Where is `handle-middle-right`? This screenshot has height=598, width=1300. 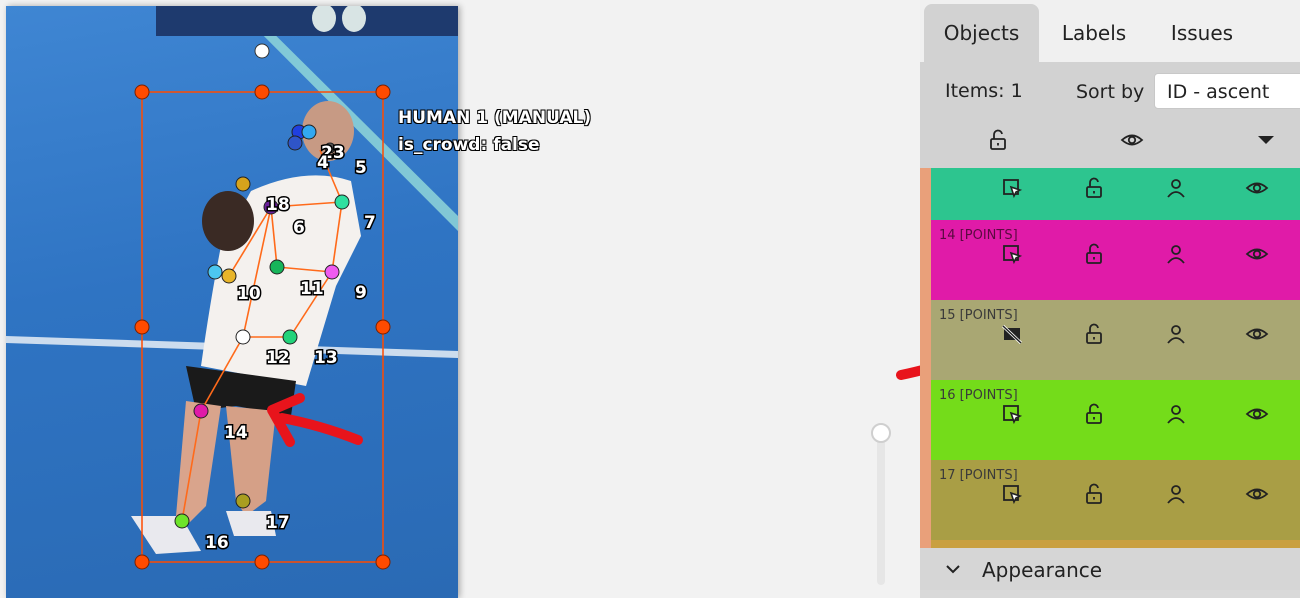
handle-middle-right is located at coordinates (383, 327).